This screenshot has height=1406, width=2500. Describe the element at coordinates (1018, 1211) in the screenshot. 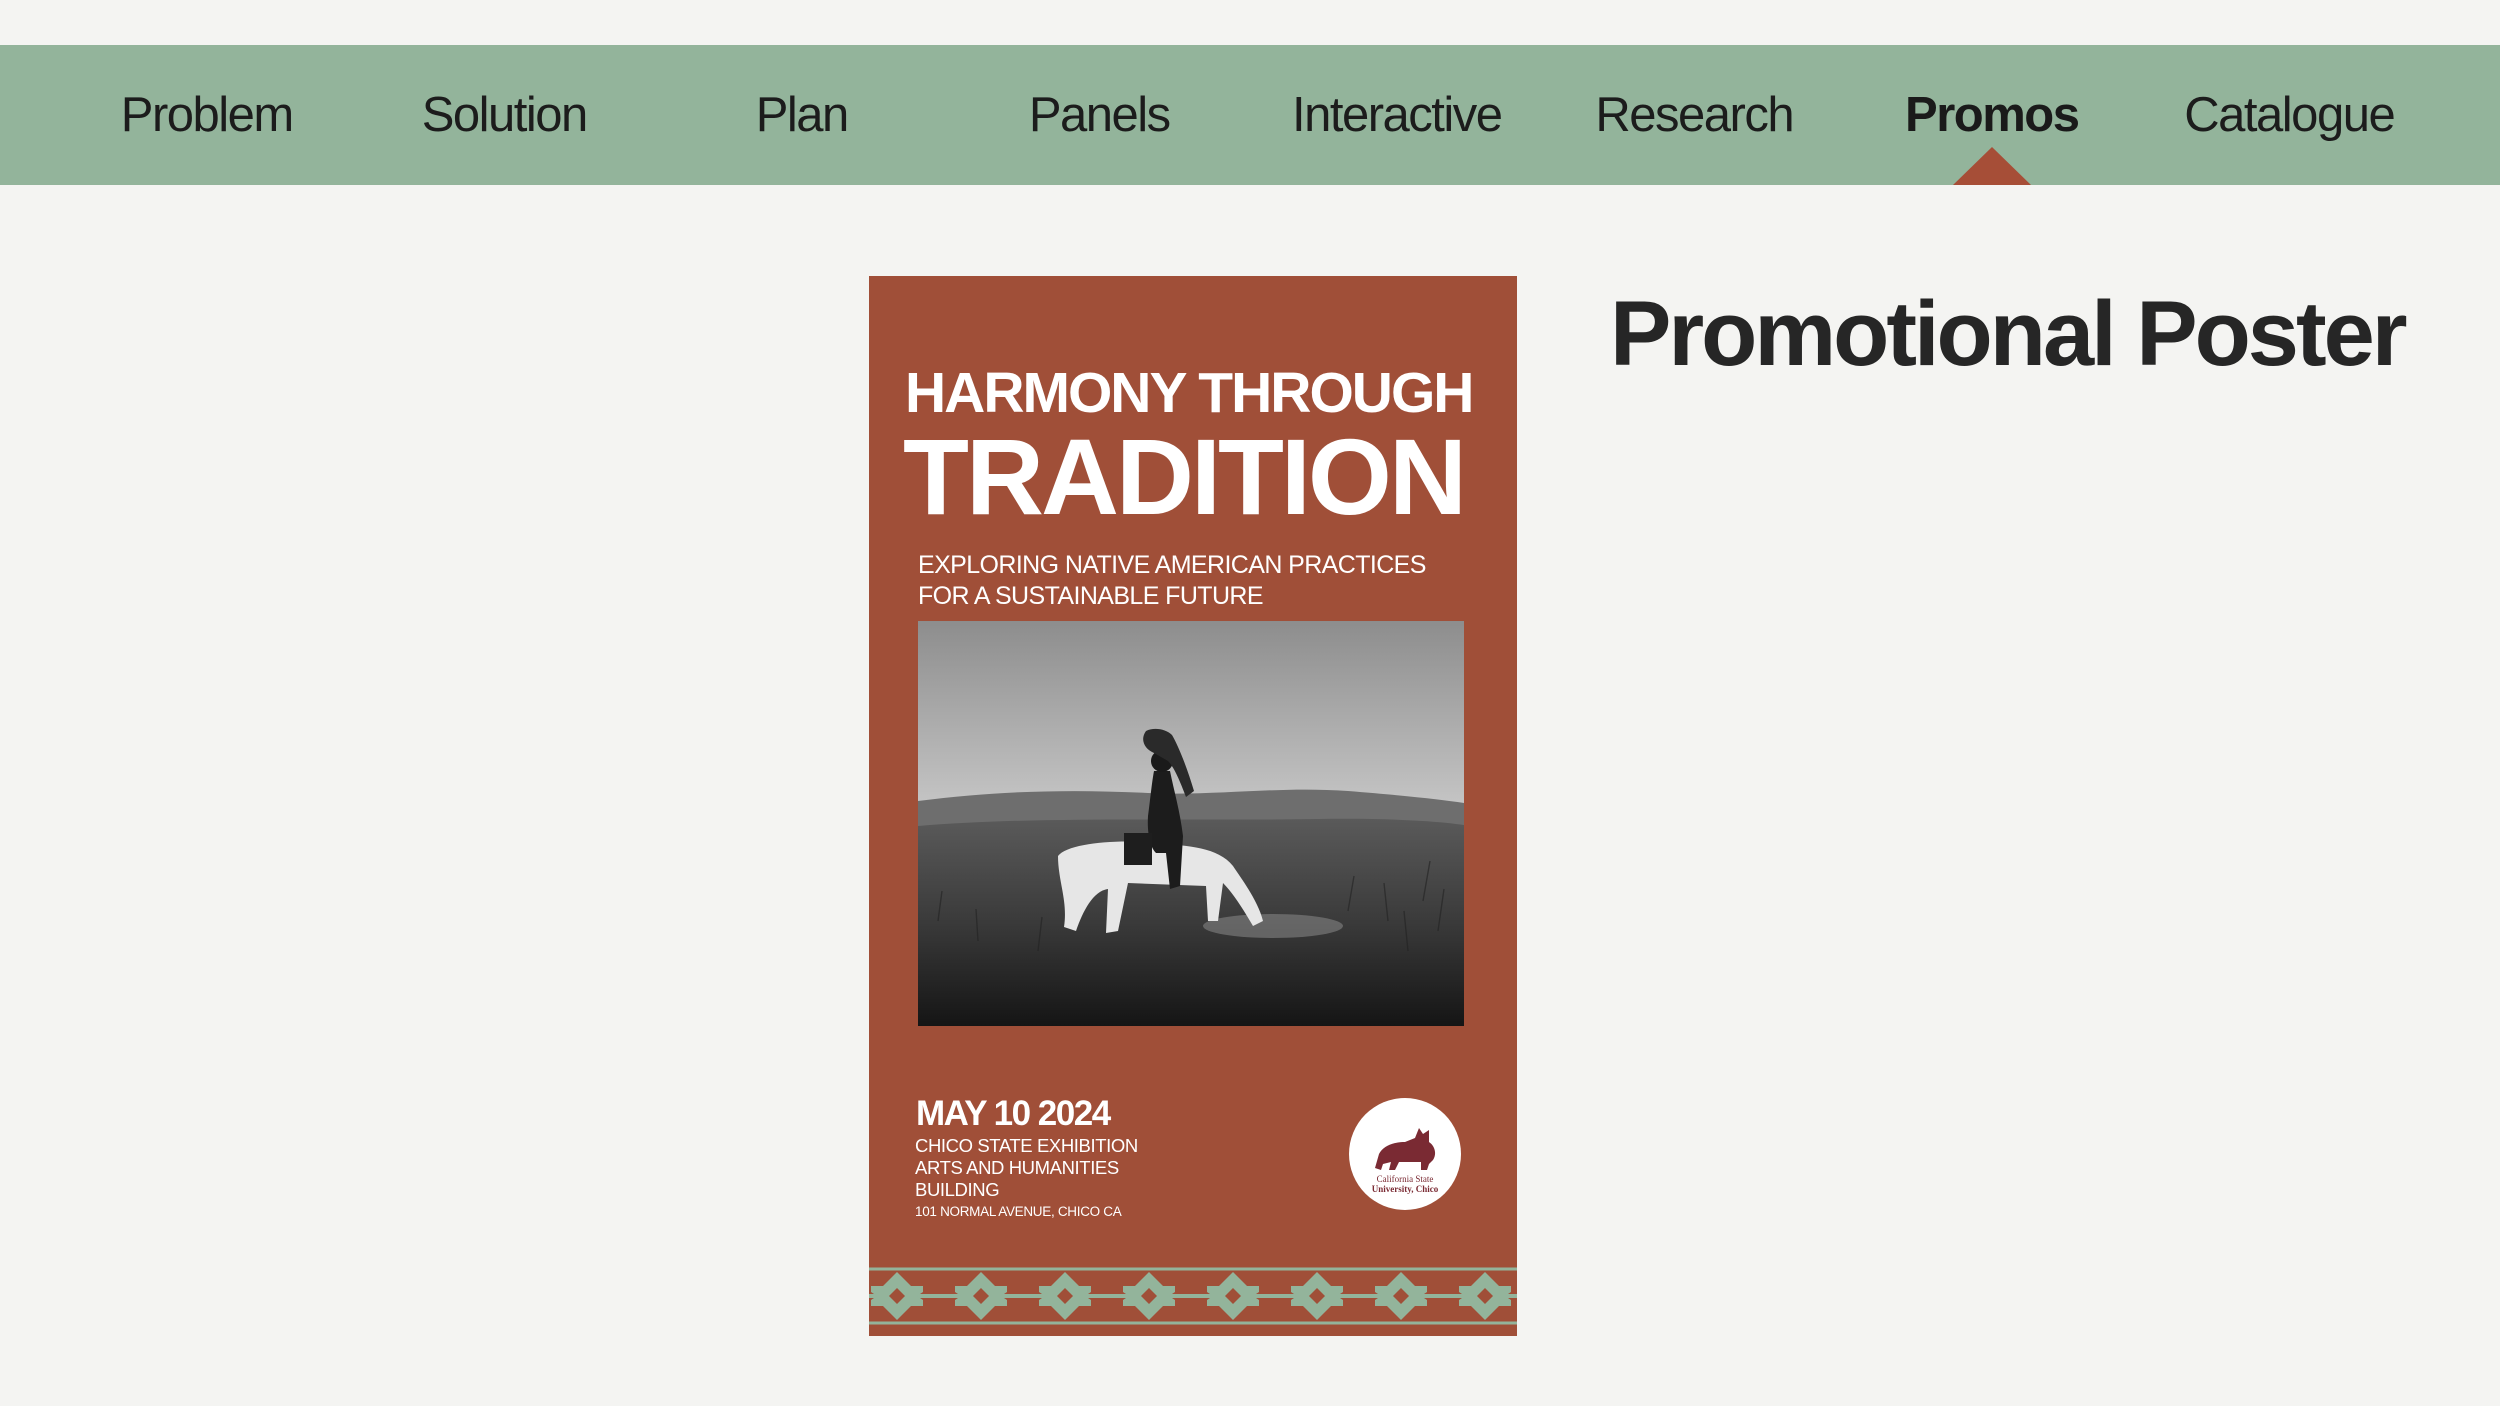

I see `poster-address: 101 NORMAL AVENUE, CHICO CA` at that location.